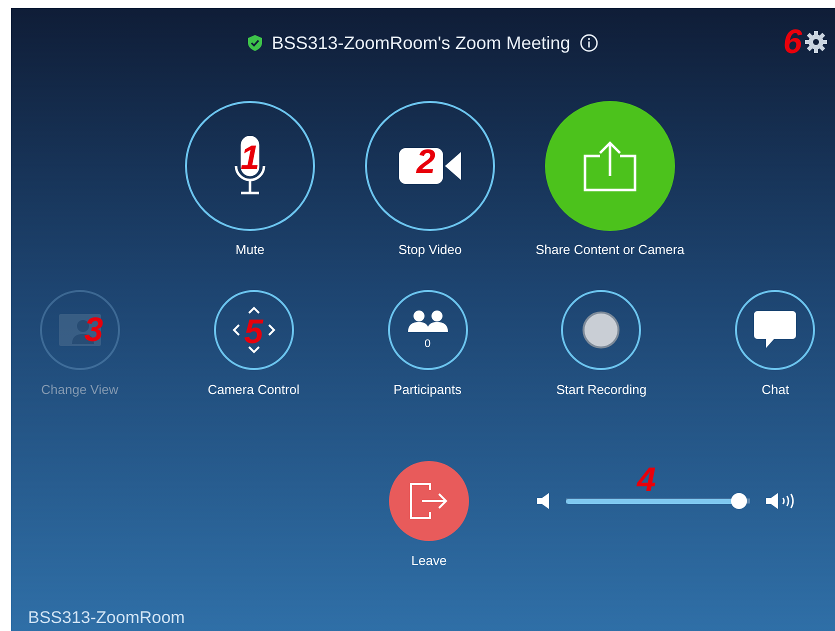  What do you see at coordinates (543, 501) in the screenshot?
I see `speaker-low-icon` at bounding box center [543, 501].